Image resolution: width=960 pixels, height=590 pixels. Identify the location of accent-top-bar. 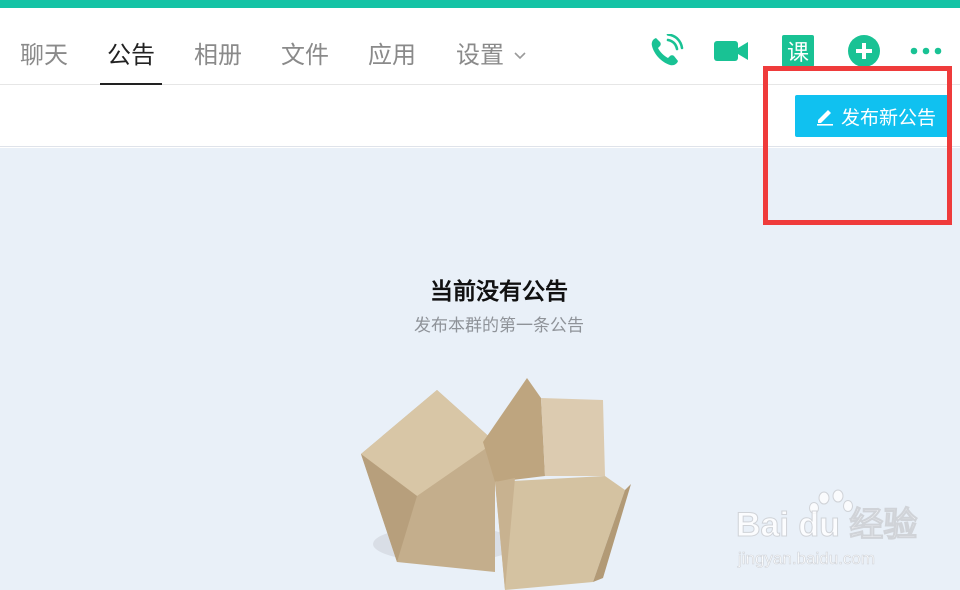
(480, 4).